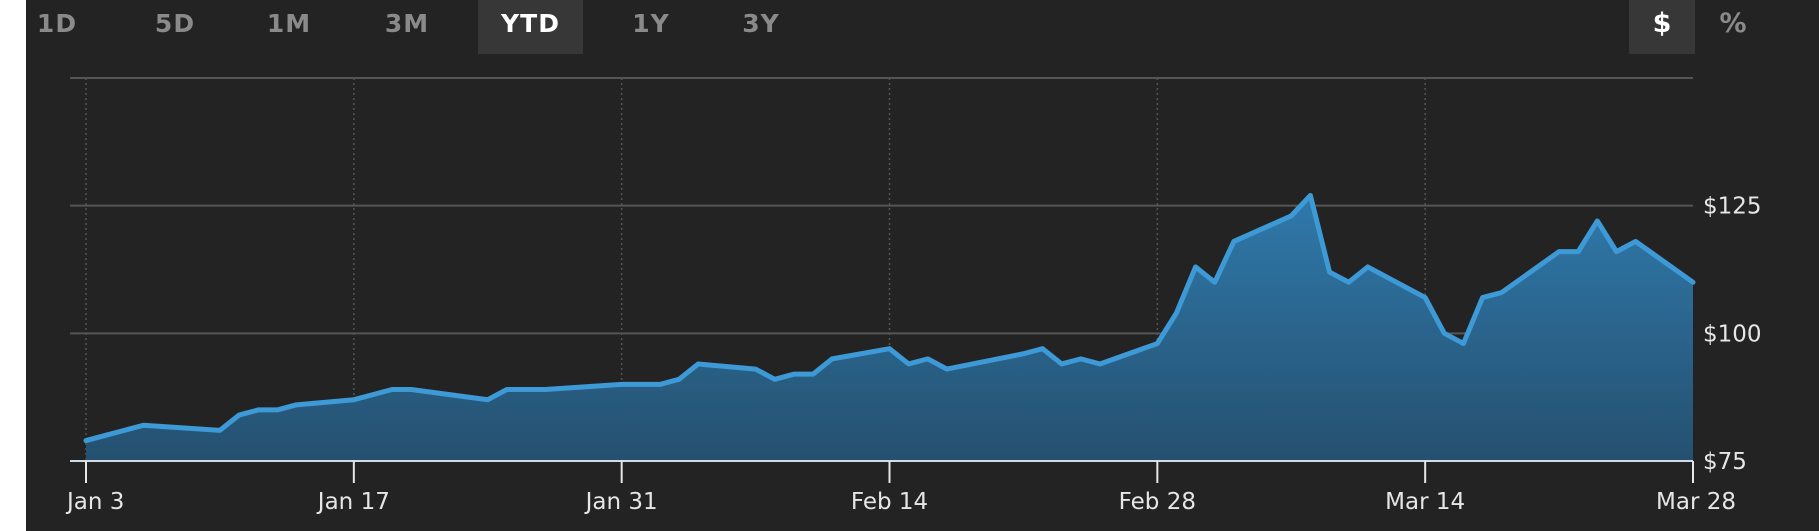 This screenshot has width=1819, height=531. What do you see at coordinates (94, 502) in the screenshot?
I see `x-tick-label: Jan 3` at bounding box center [94, 502].